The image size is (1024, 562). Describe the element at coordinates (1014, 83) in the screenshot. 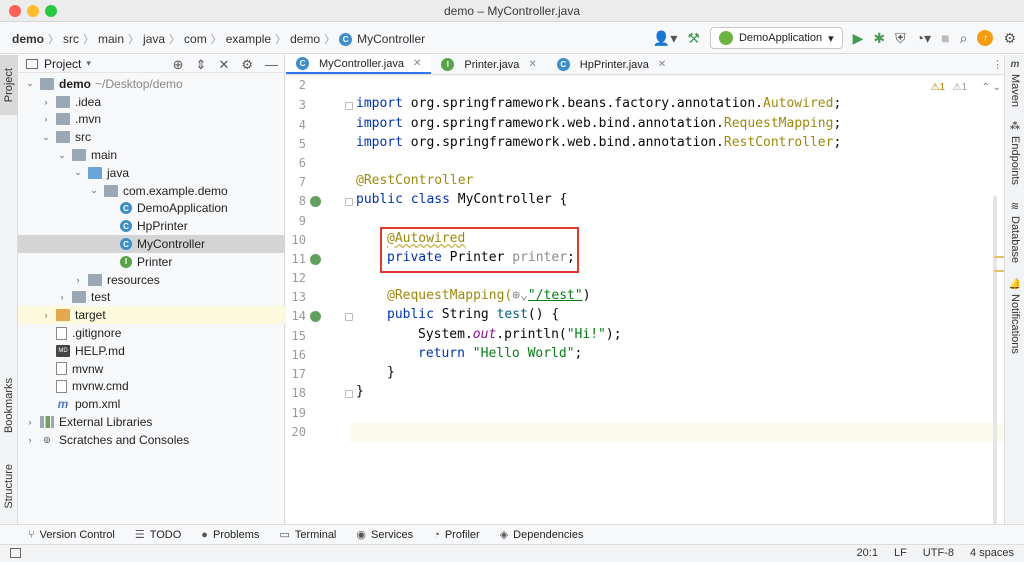

I see `maven-tool-button: m Maven` at that location.